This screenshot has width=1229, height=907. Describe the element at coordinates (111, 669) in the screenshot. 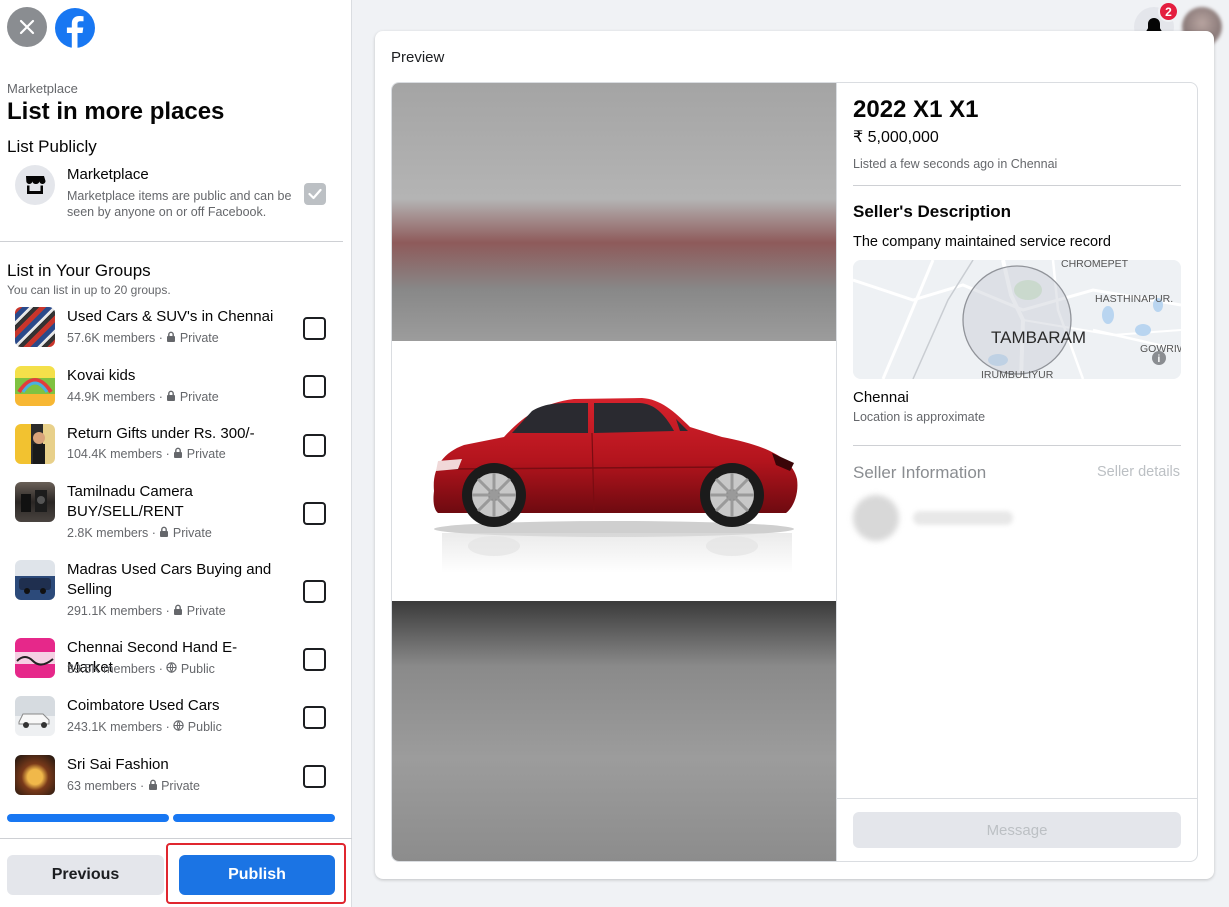

I see `group-members: 39.5K members` at that location.